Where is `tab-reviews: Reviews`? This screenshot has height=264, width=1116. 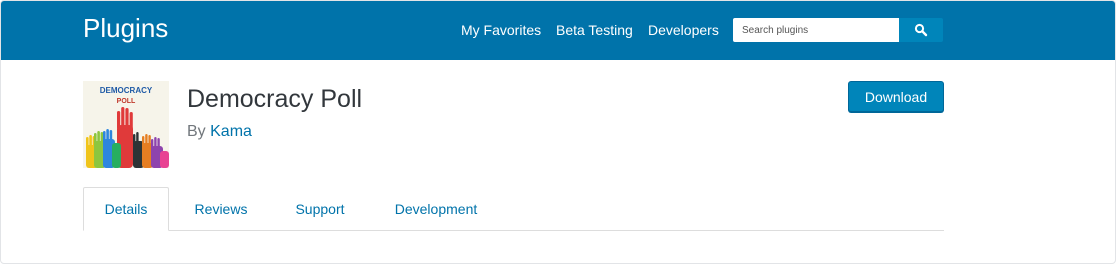 tab-reviews: Reviews is located at coordinates (221, 209).